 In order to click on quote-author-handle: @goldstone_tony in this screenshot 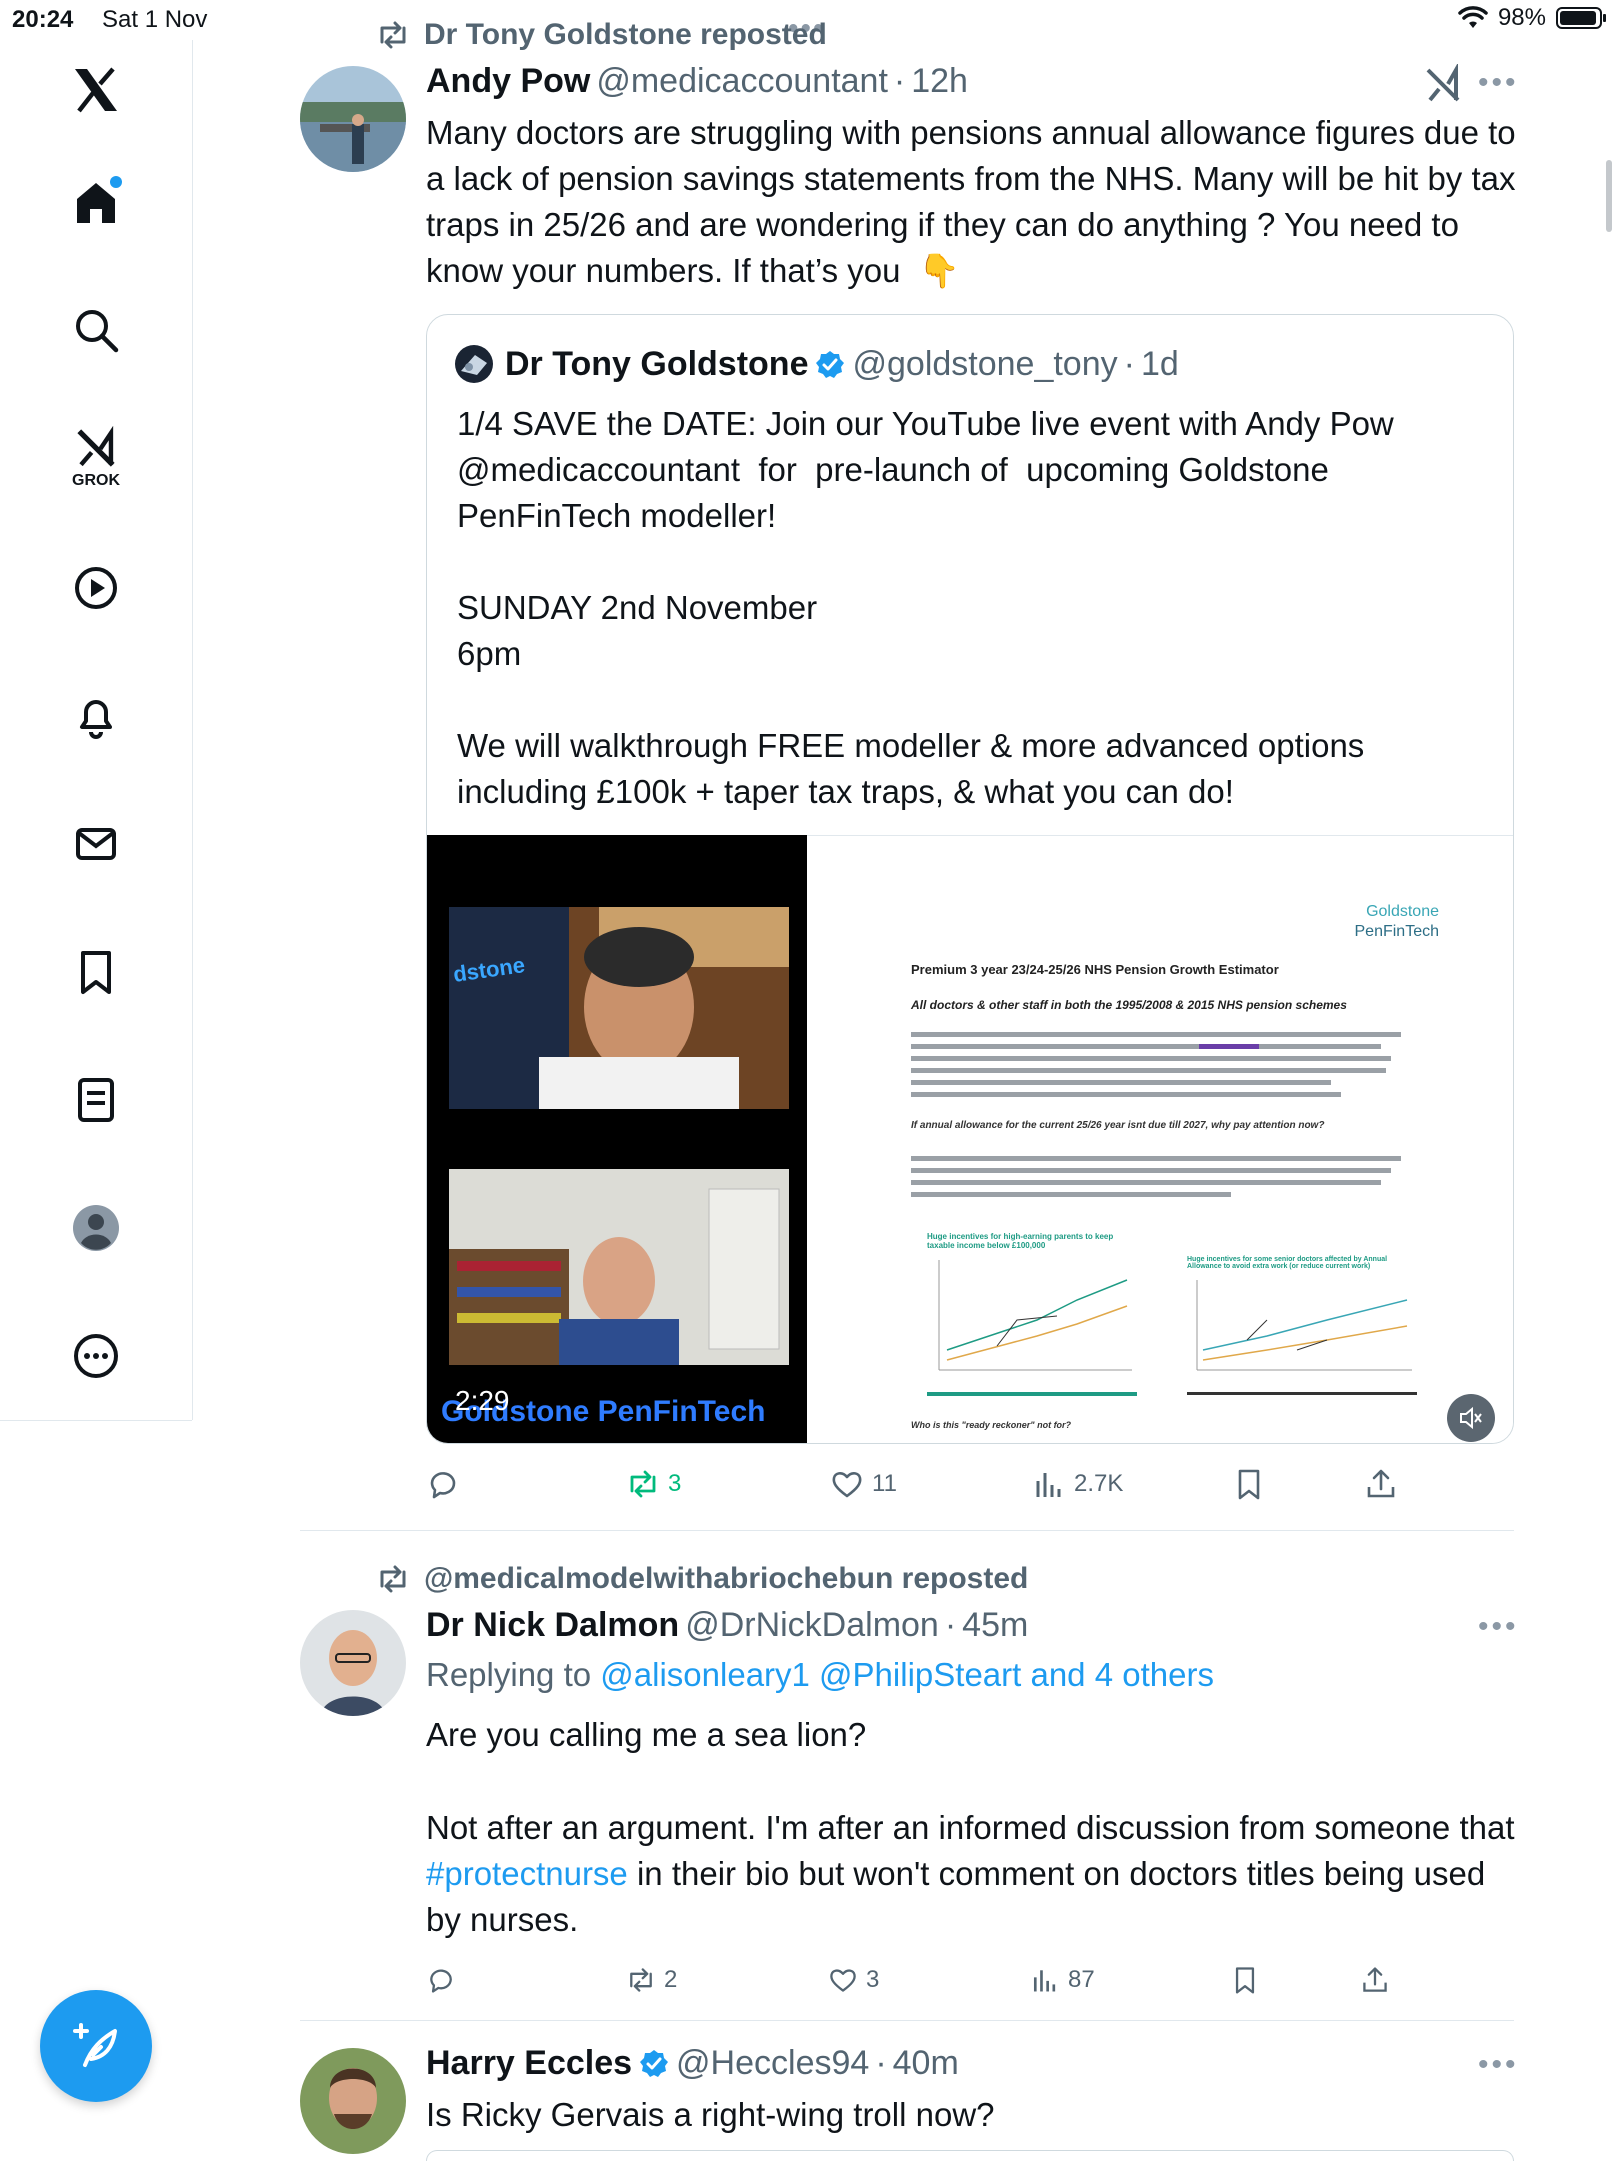, I will do `click(985, 364)`.